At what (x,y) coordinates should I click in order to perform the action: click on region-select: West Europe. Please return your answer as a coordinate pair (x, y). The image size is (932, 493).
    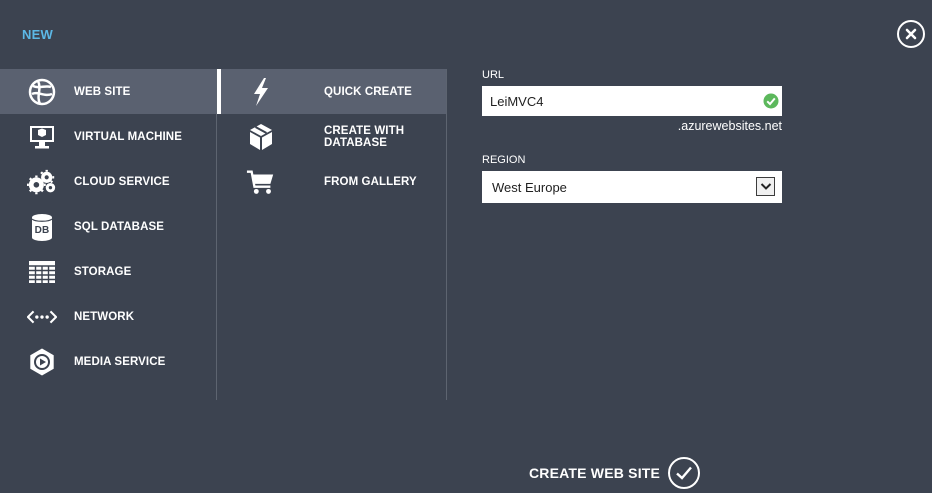
    Looking at the image, I should click on (632, 187).